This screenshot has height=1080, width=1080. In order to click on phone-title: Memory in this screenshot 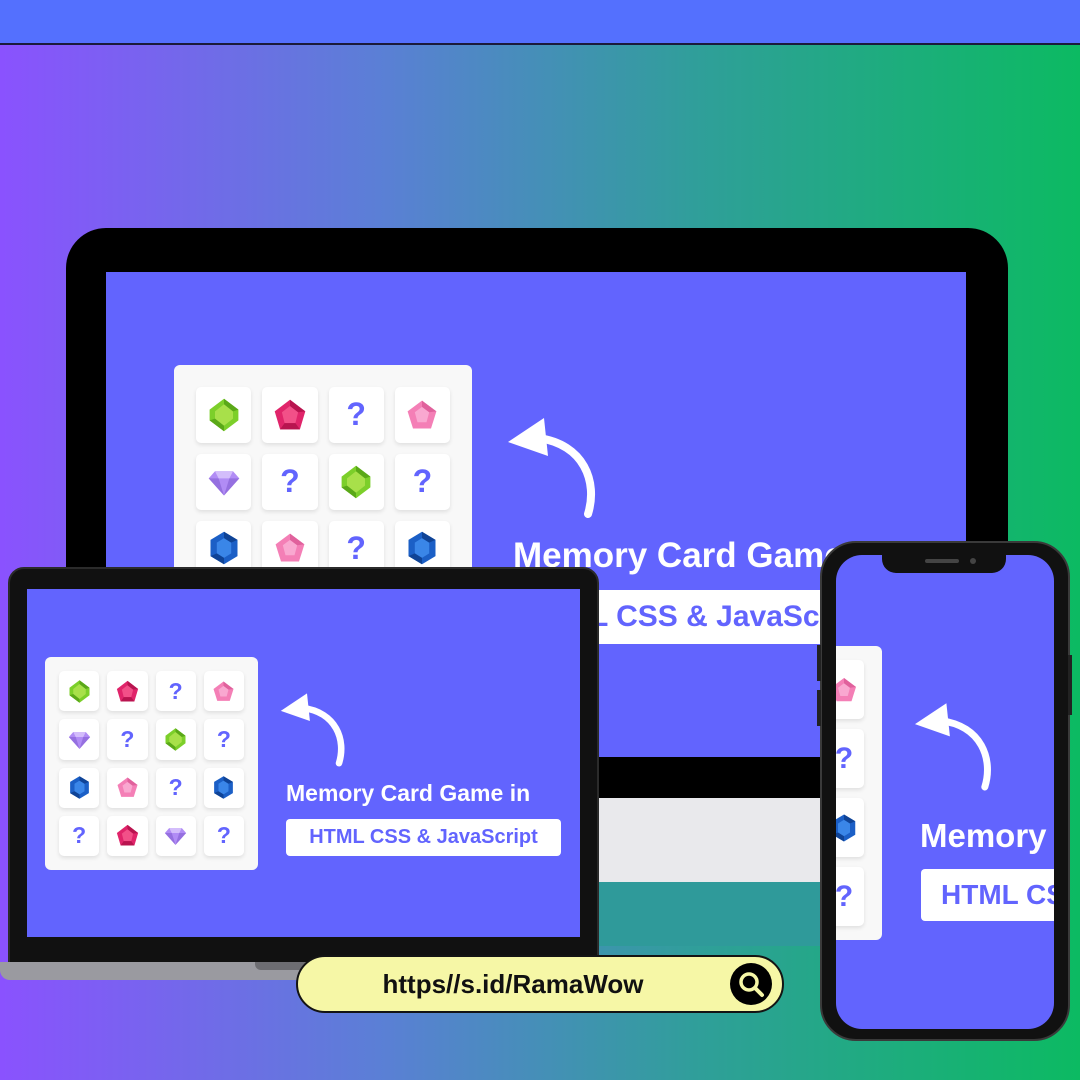, I will do `click(983, 835)`.